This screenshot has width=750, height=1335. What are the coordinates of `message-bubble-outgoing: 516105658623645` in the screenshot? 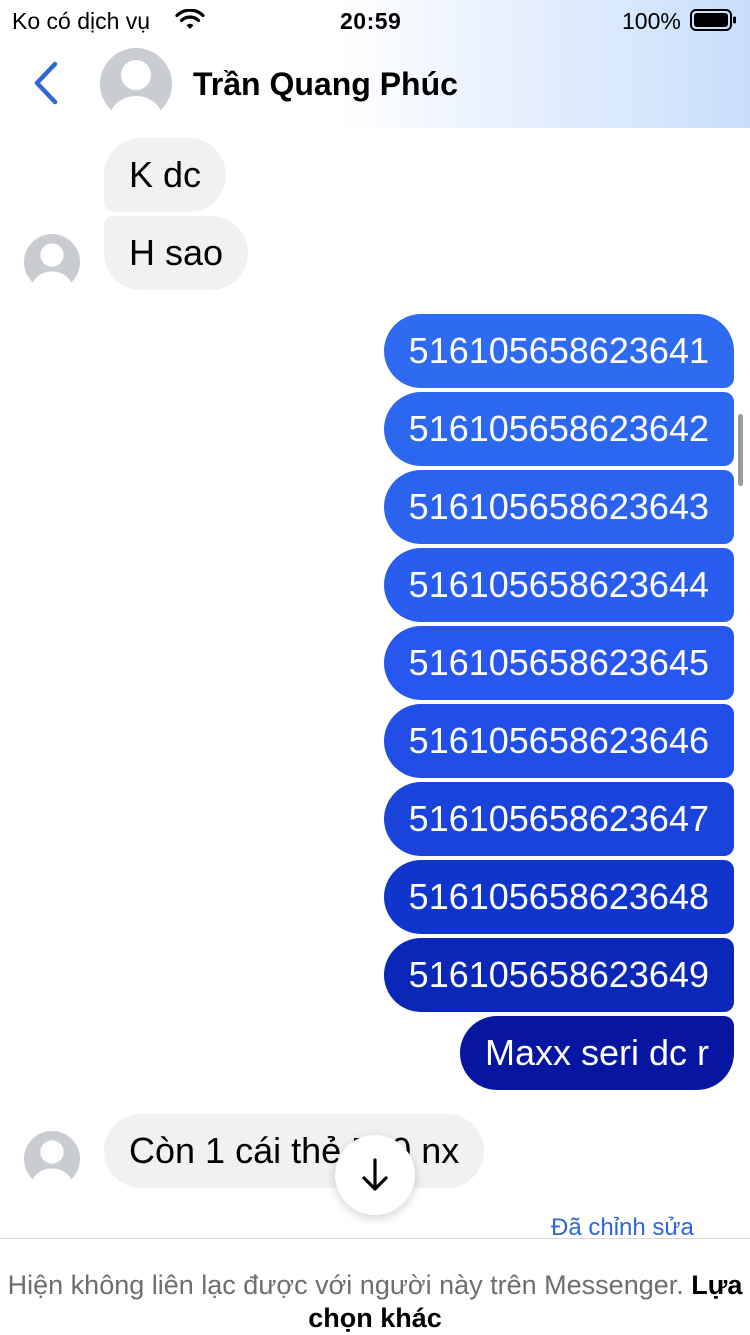 It's located at (558, 663).